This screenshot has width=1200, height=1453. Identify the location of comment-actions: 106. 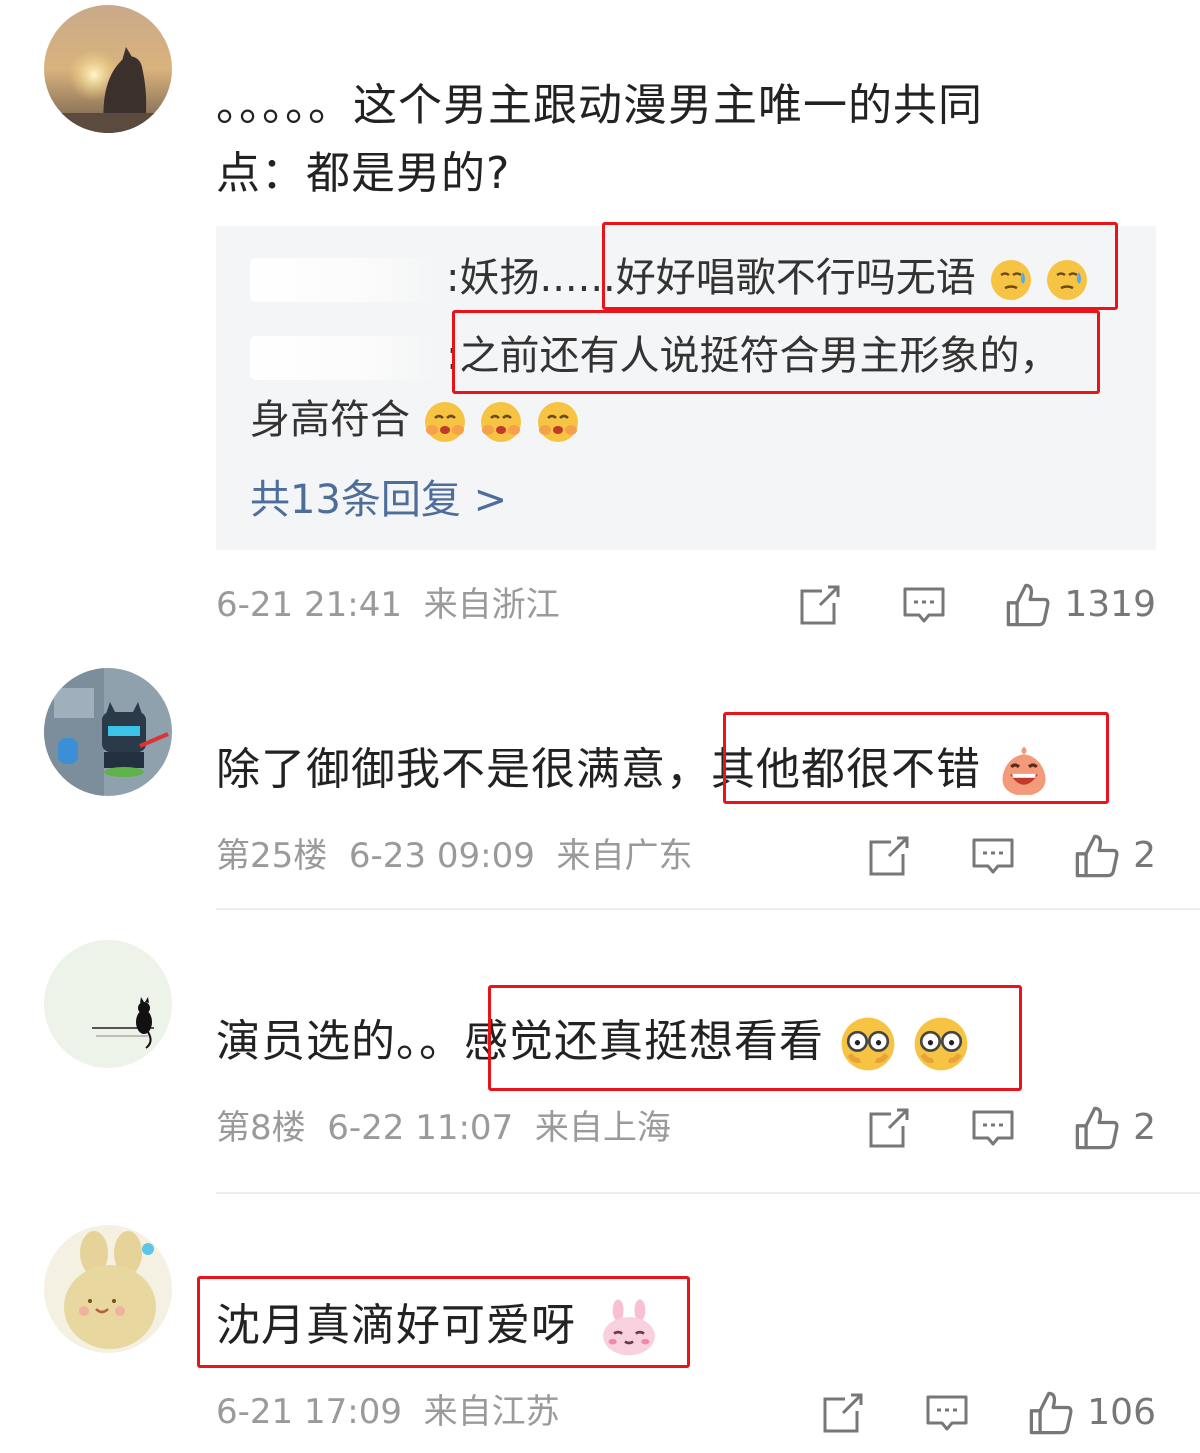
(987, 1413).